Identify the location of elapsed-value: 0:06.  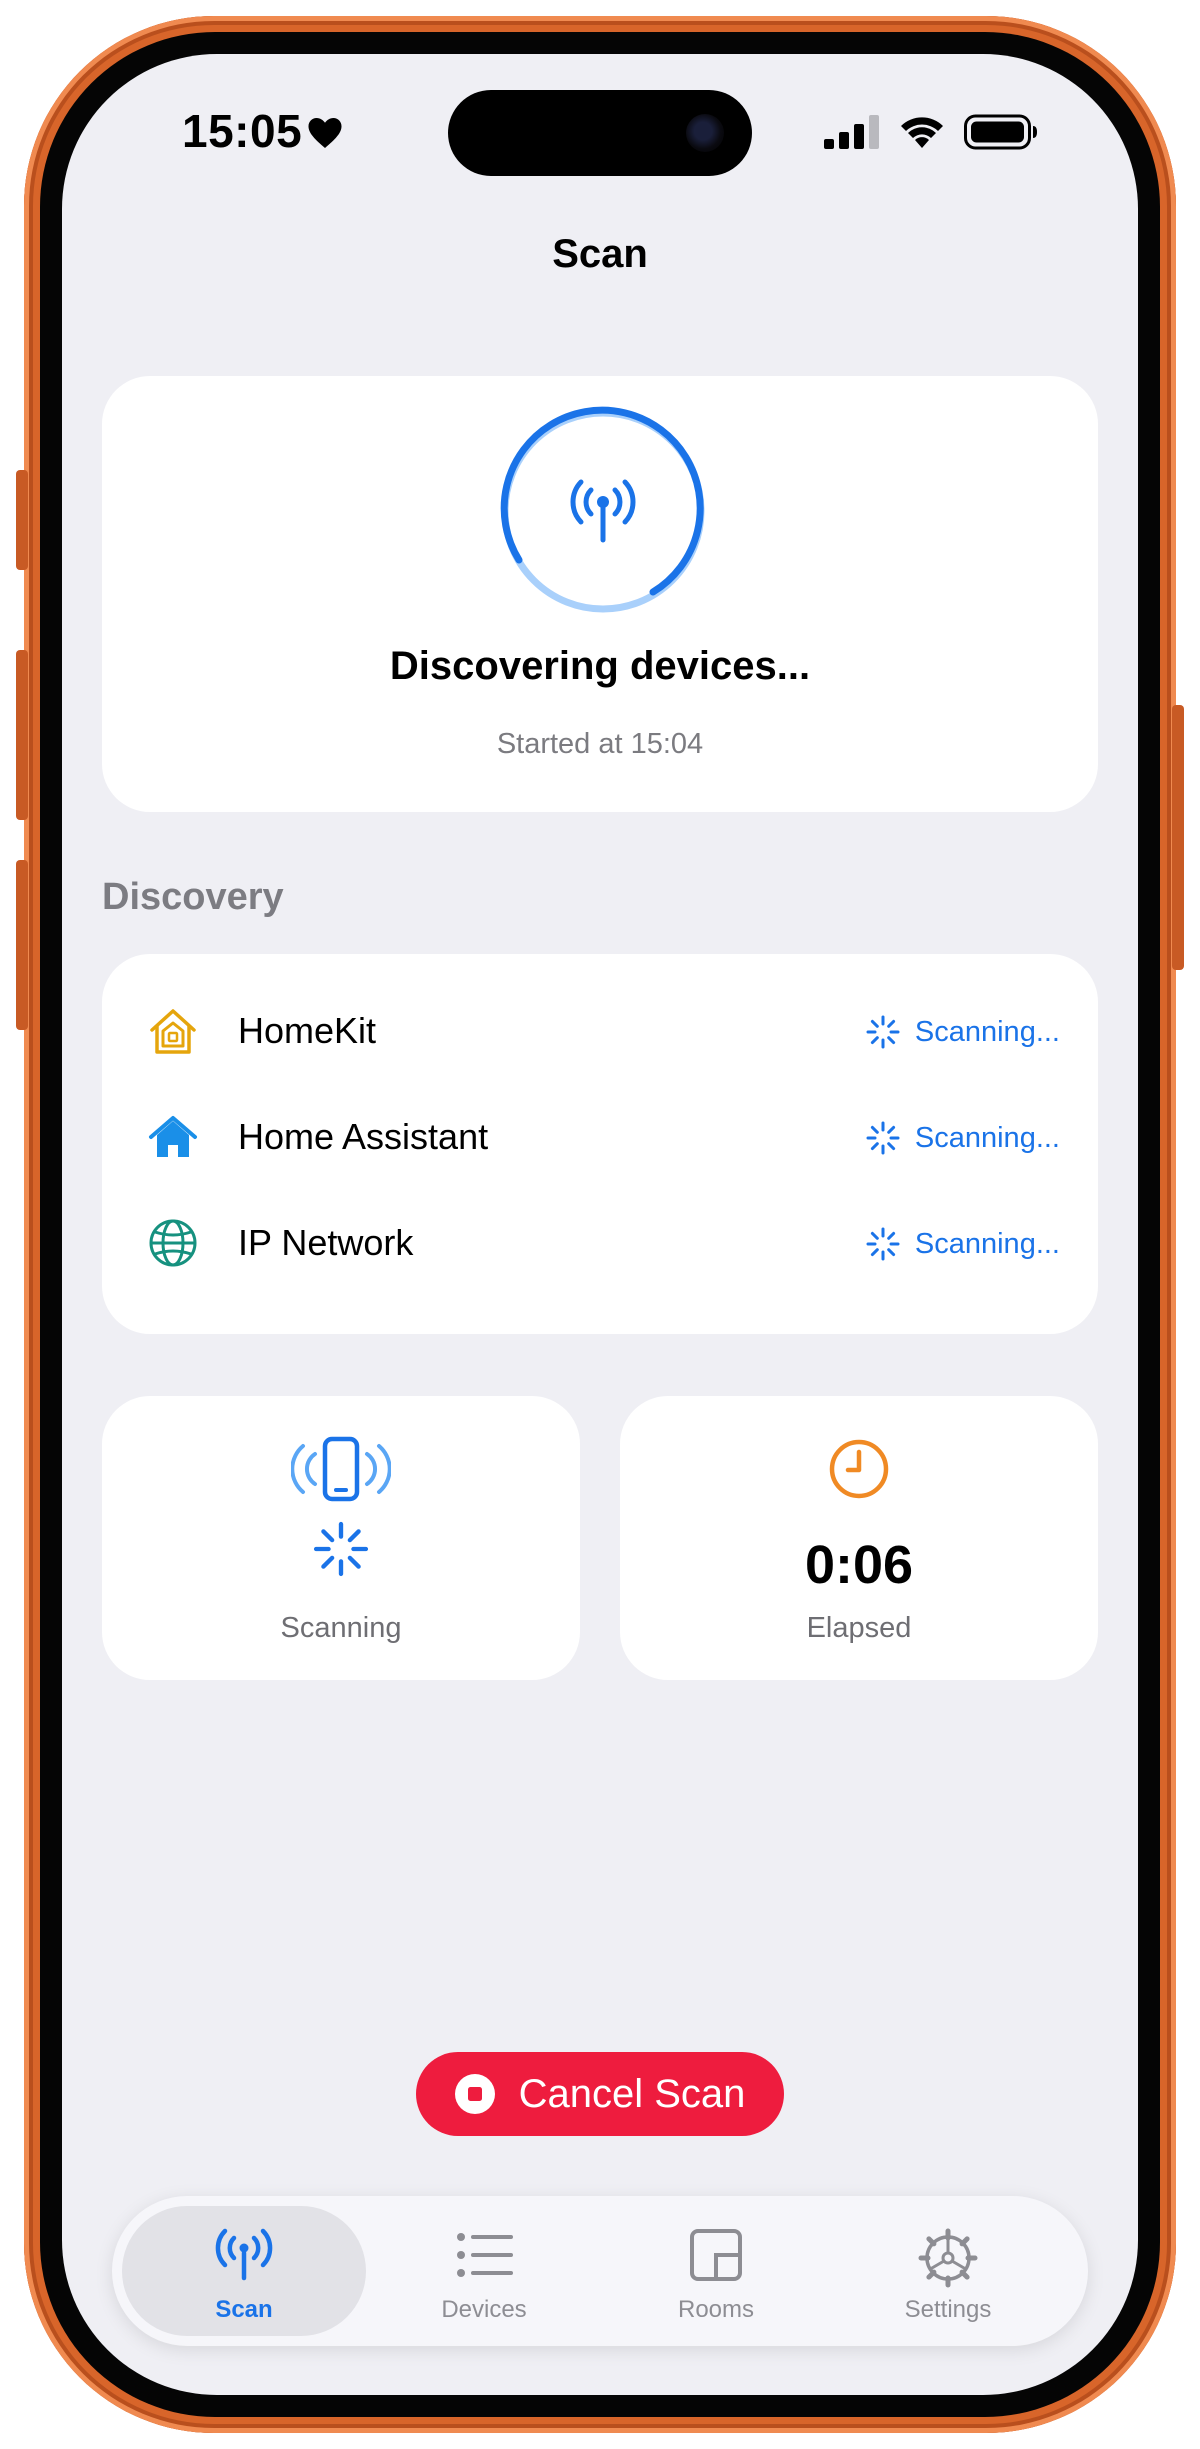
(859, 1565).